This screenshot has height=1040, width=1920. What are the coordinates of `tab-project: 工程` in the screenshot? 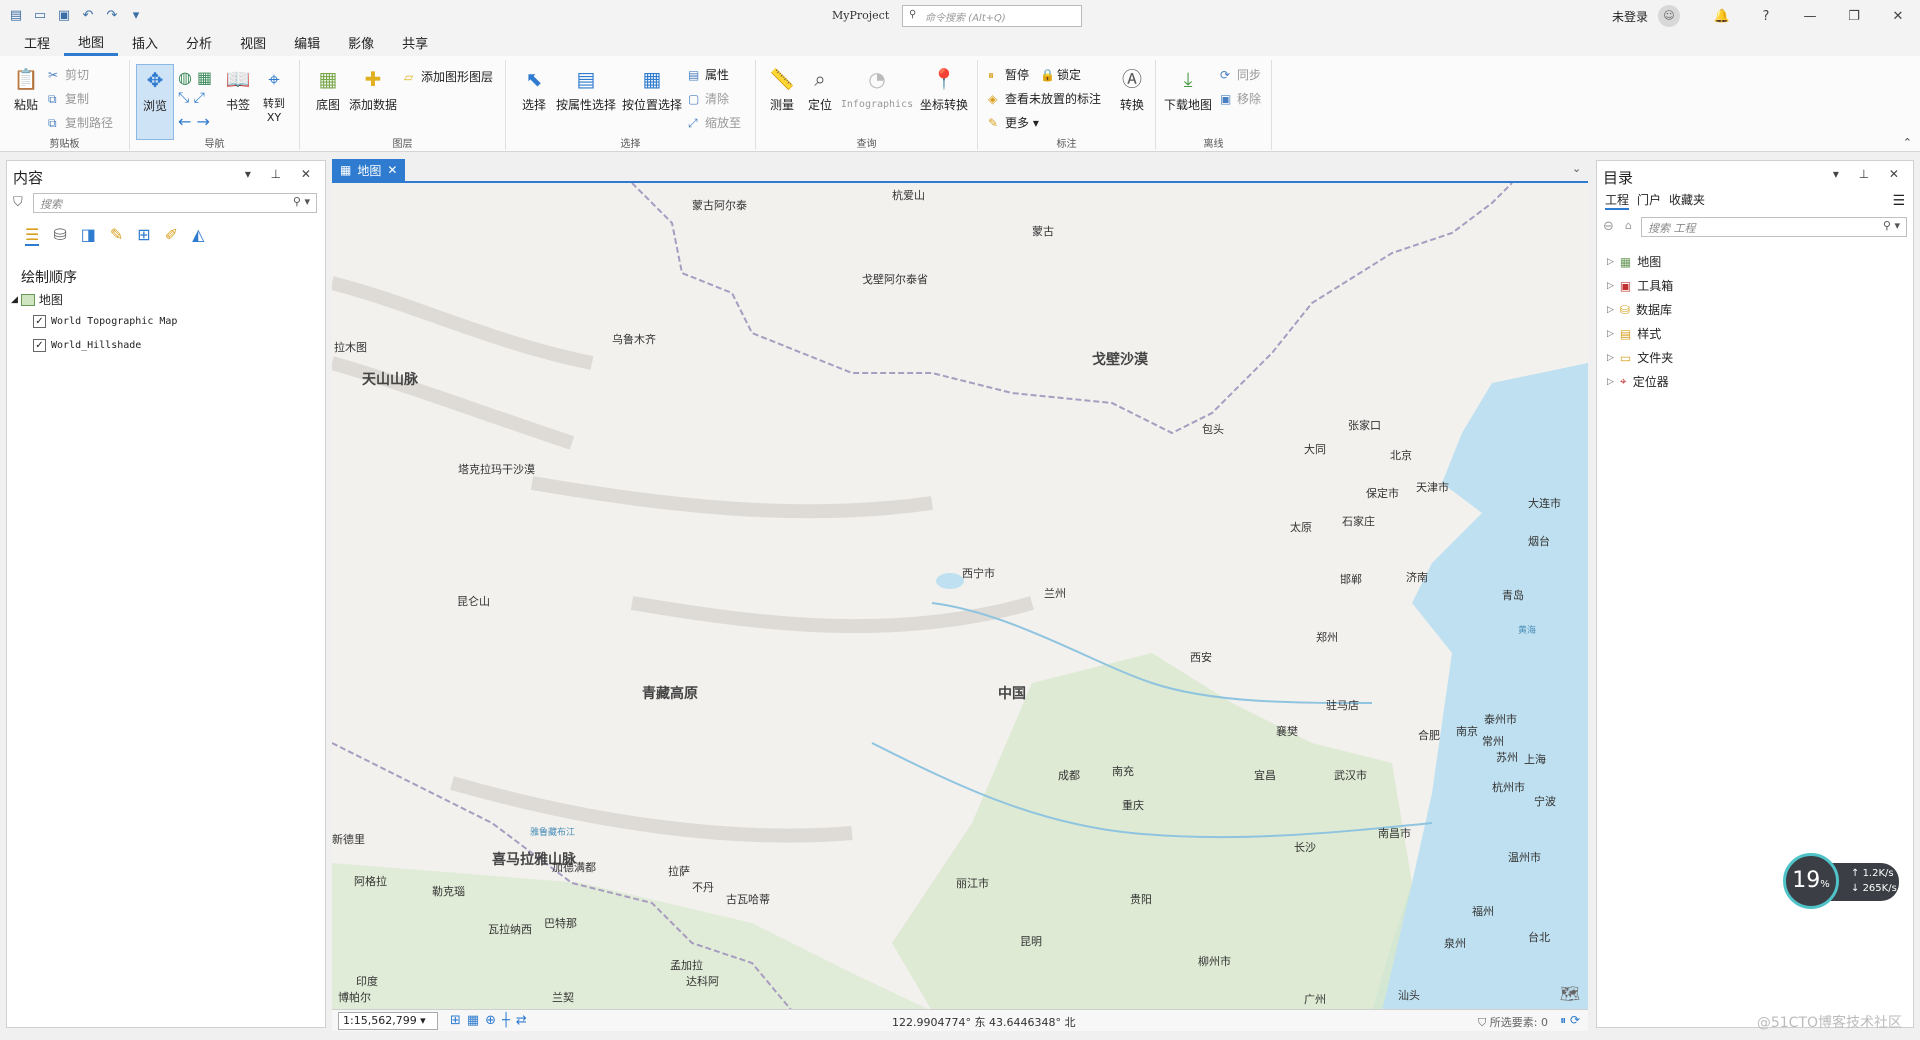 It's located at (37, 44).